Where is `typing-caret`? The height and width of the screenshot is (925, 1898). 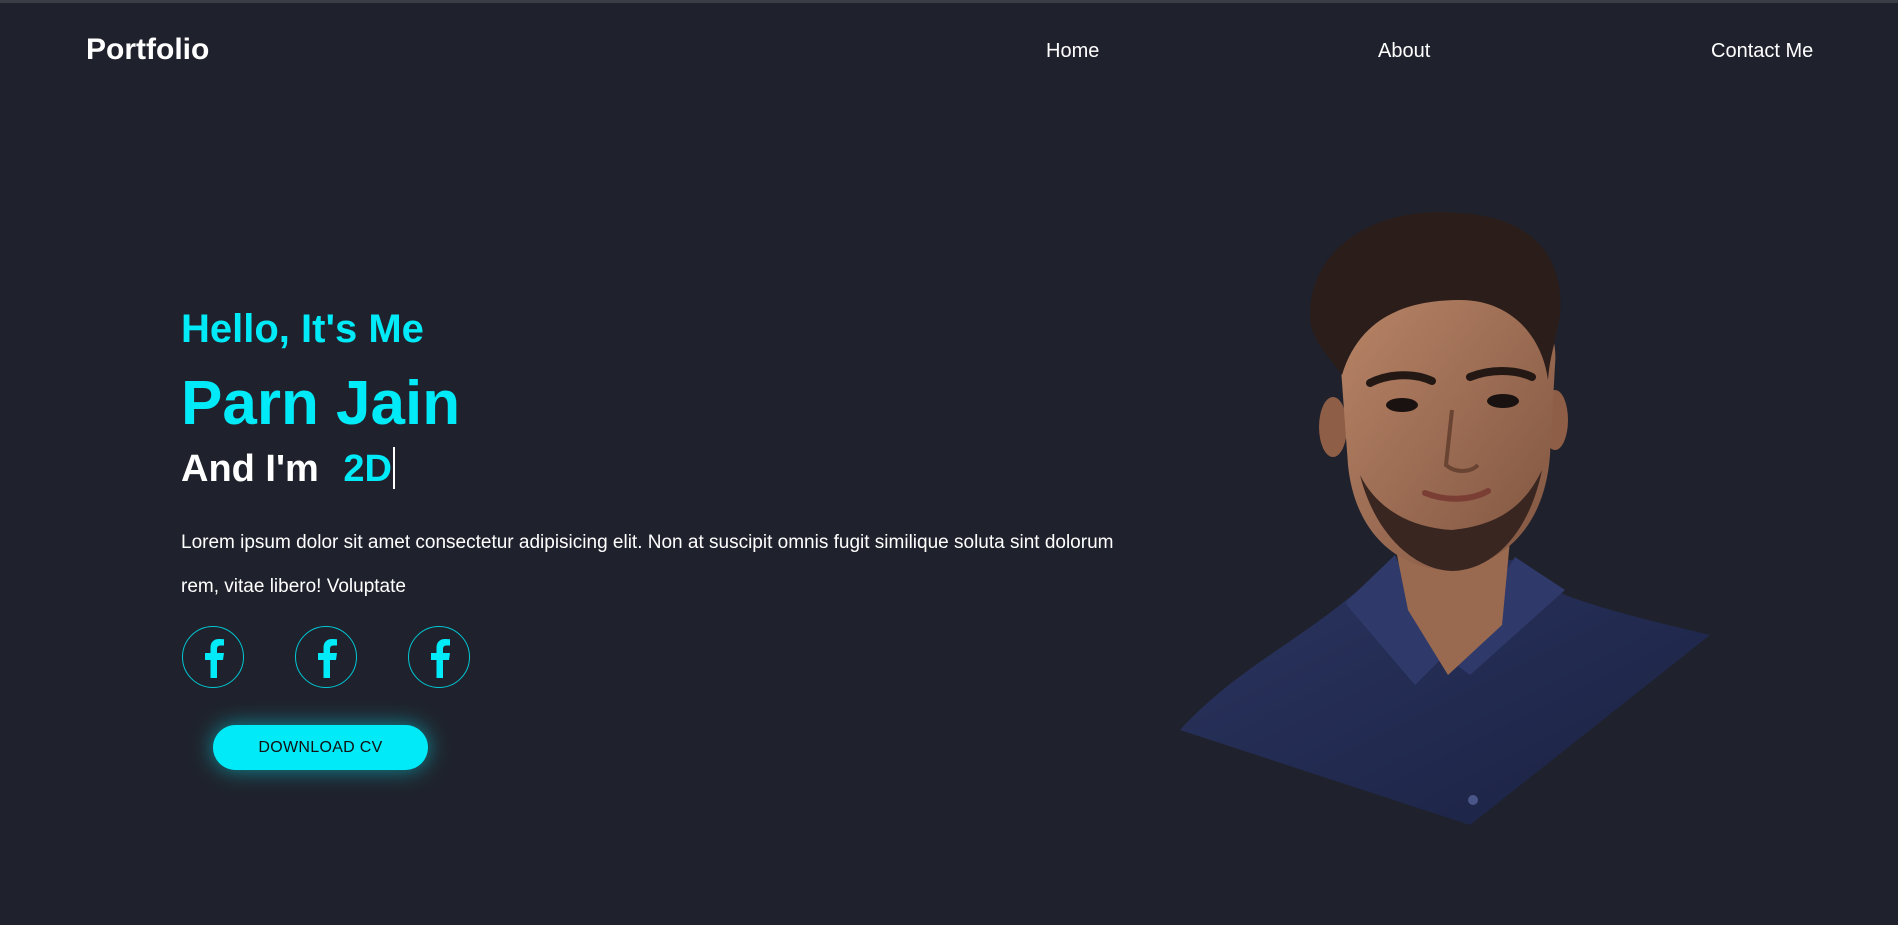 typing-caret is located at coordinates (393, 468).